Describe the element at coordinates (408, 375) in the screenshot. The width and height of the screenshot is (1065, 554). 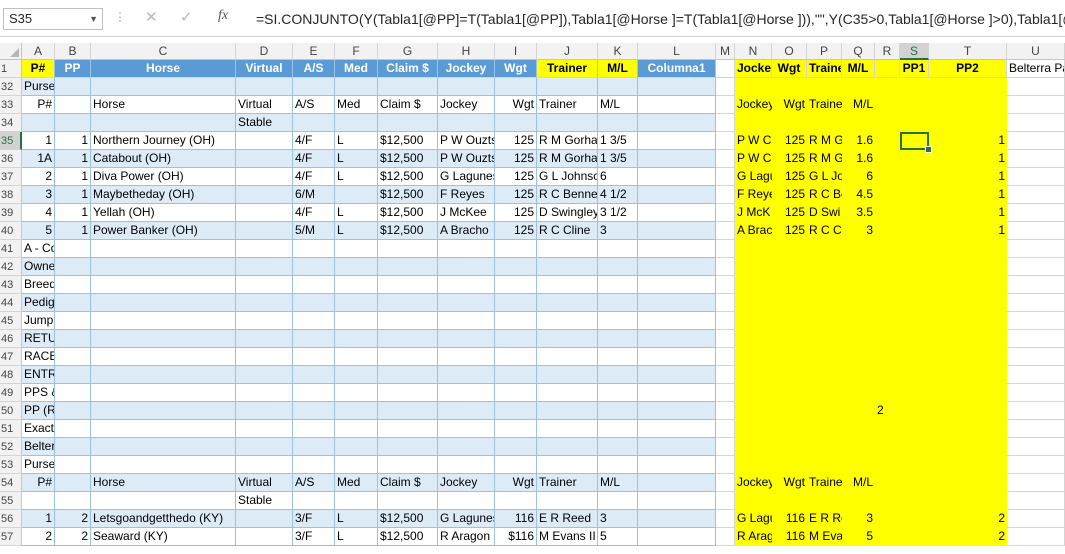
I see `cell-g48` at that location.